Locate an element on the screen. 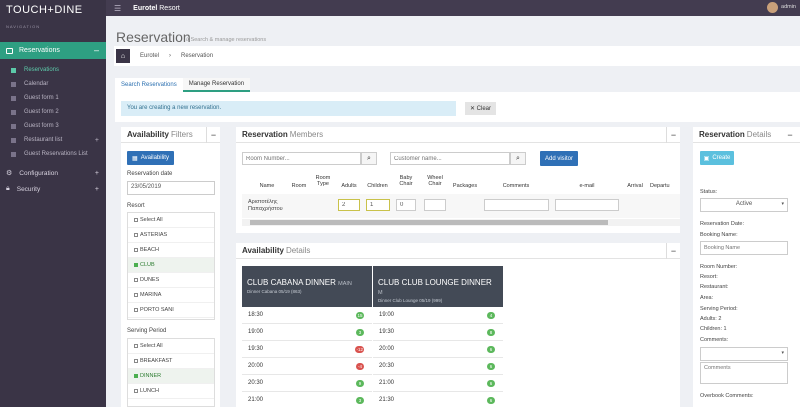 Image resolution: width=800 pixels, height=407 pixels. comments-input is located at coordinates (516, 205).